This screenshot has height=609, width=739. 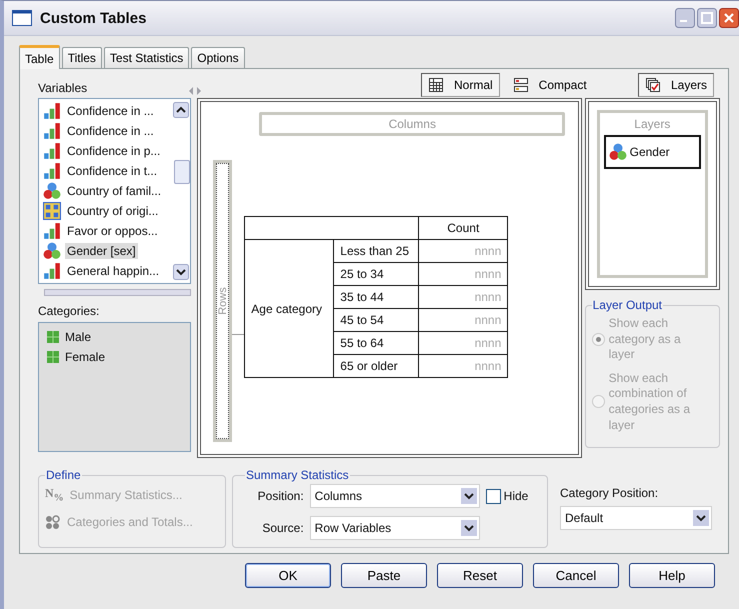 I want to click on scroll-up-icon, so click(x=181, y=110).